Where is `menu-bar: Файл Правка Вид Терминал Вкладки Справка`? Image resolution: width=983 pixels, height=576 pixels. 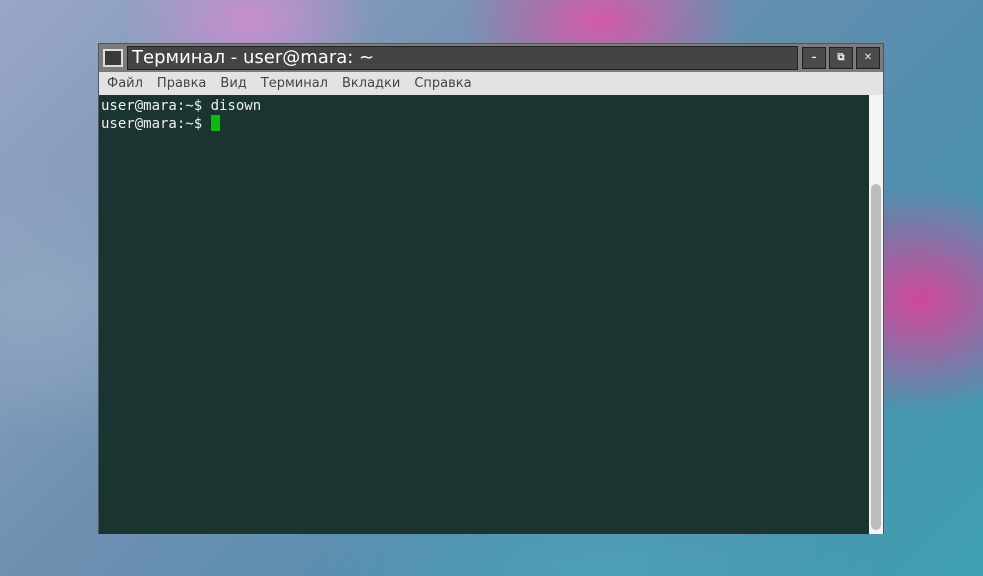
menu-bar: Файл Правка Вид Терминал Вкладки Справка is located at coordinates (491, 83).